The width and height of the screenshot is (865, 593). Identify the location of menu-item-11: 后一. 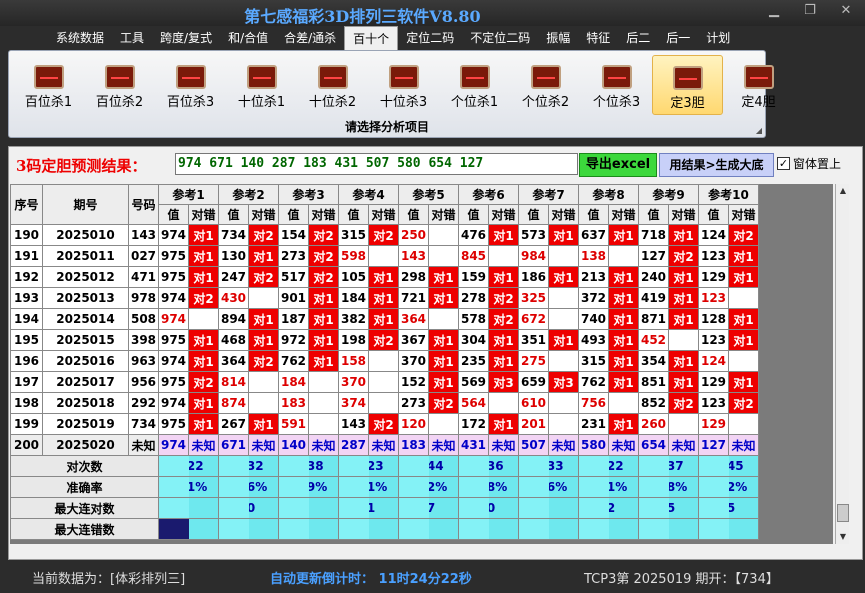
(678, 38).